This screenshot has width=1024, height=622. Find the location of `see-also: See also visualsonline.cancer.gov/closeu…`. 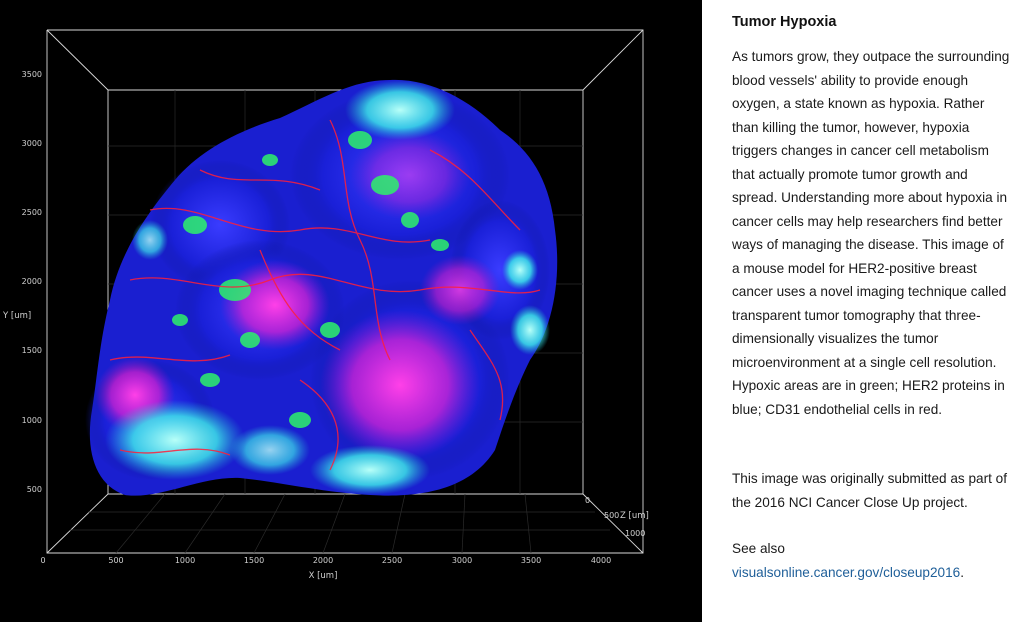

see-also: See also visualsonline.cancer.gov/closeu… is located at coordinates (873, 560).